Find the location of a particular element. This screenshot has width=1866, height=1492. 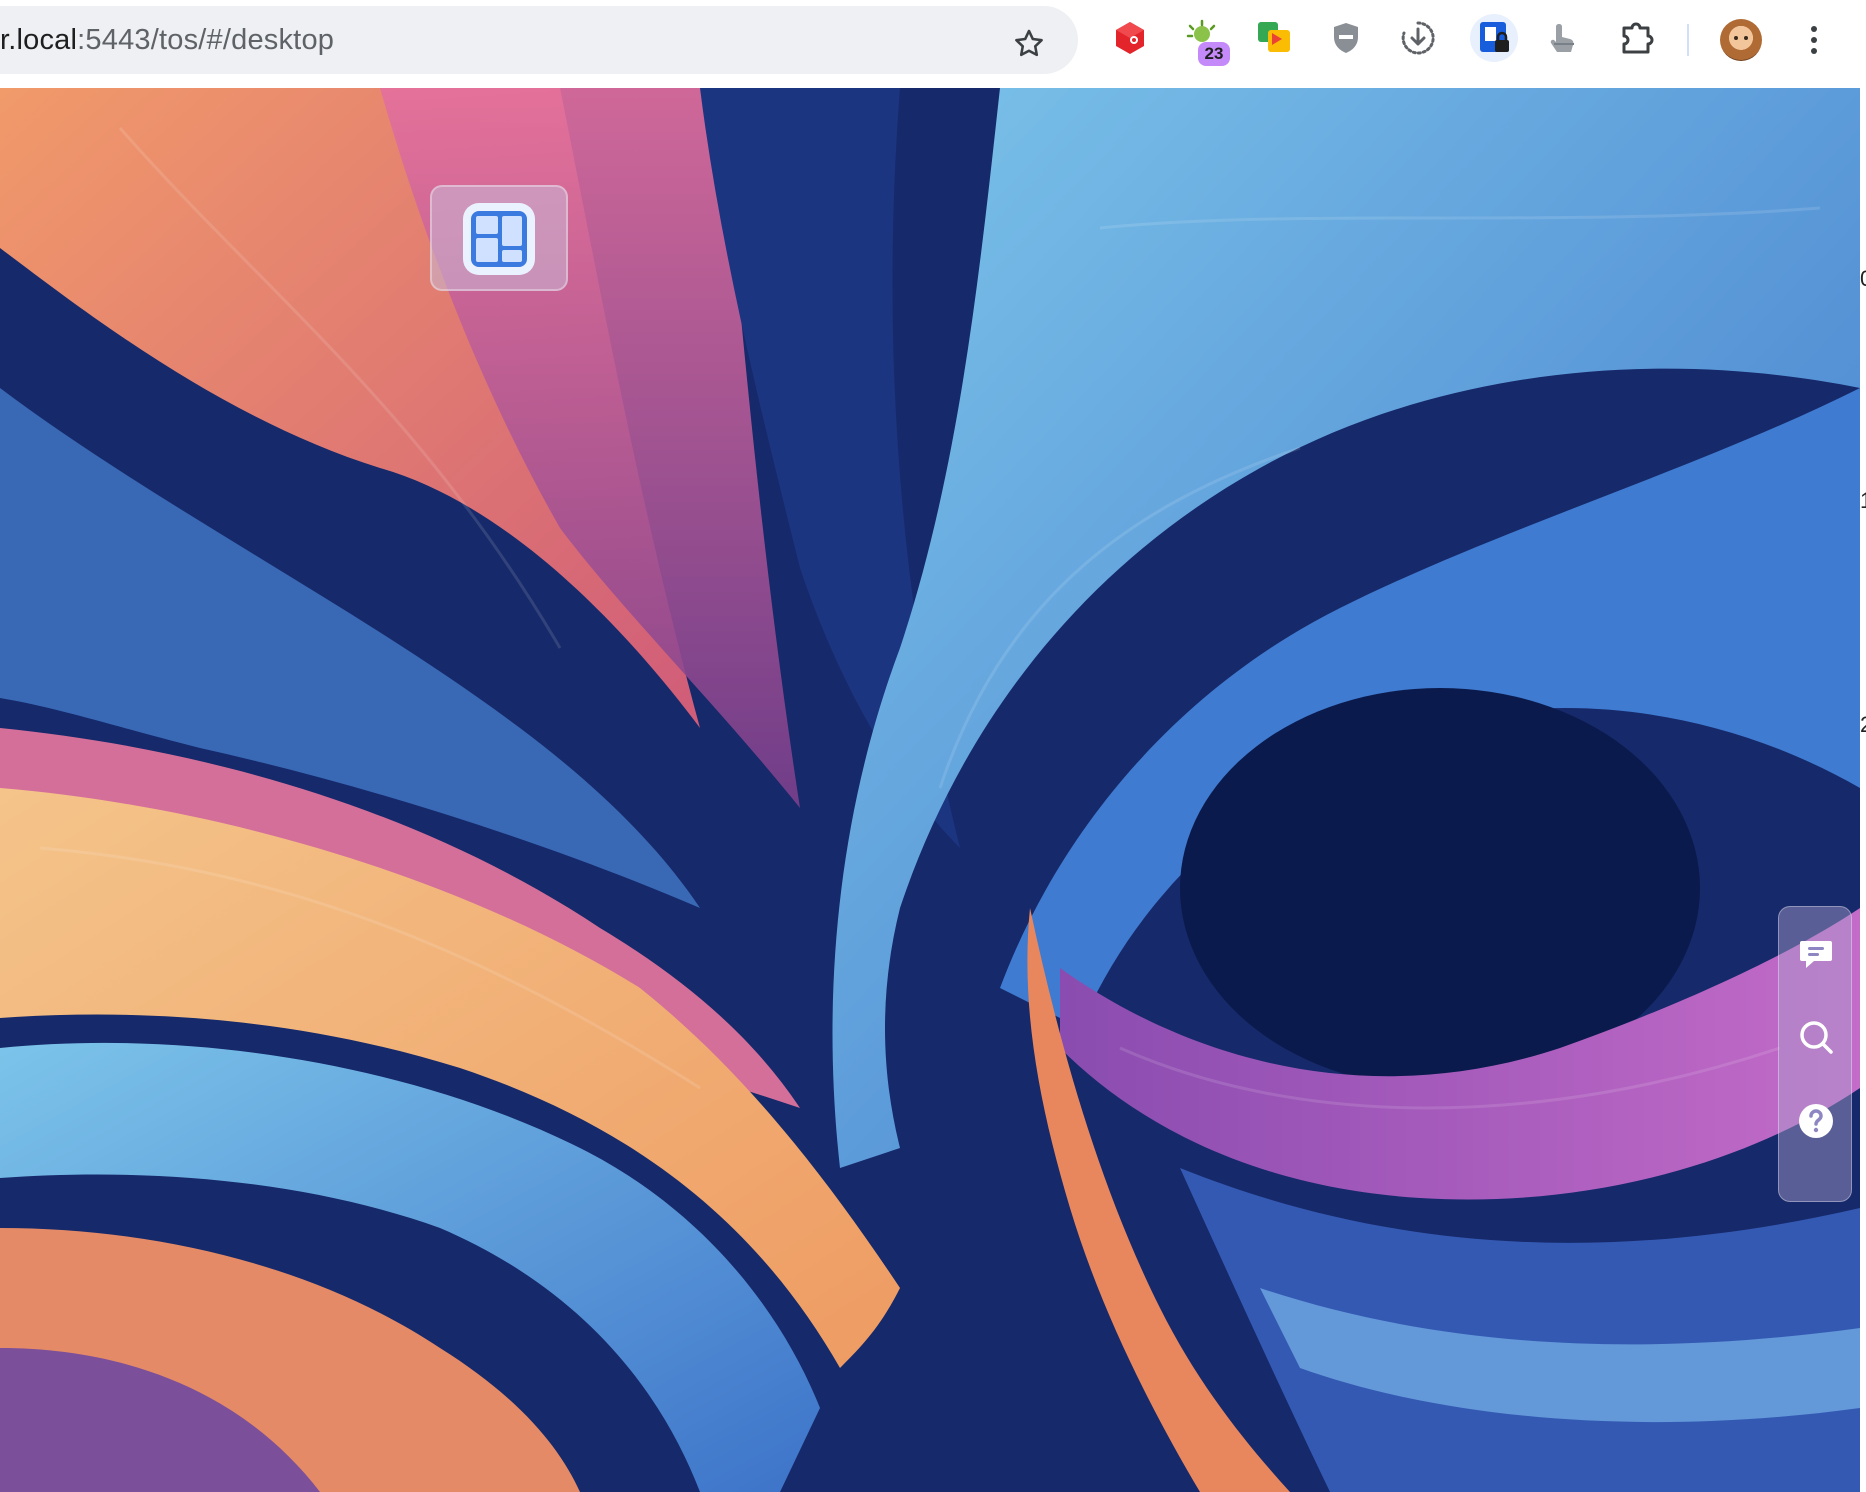

url-text: r.local:5443/tos/#/desktop is located at coordinates (167, 40).